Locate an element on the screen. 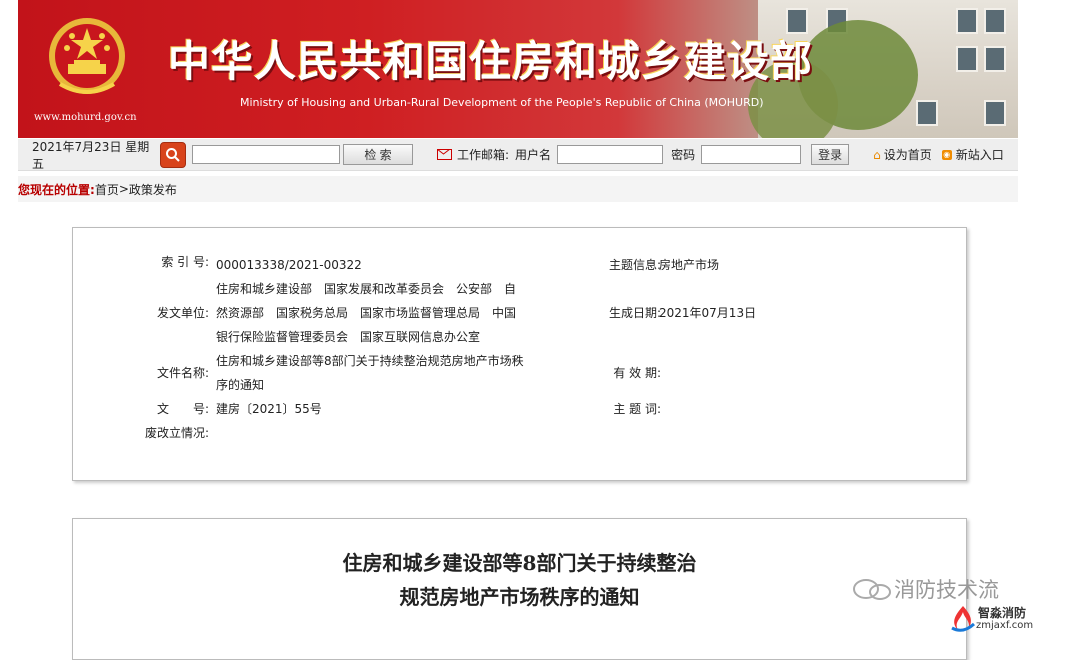 The height and width of the screenshot is (660, 1066). validity-label: 有 效 期: is located at coordinates (637, 373).